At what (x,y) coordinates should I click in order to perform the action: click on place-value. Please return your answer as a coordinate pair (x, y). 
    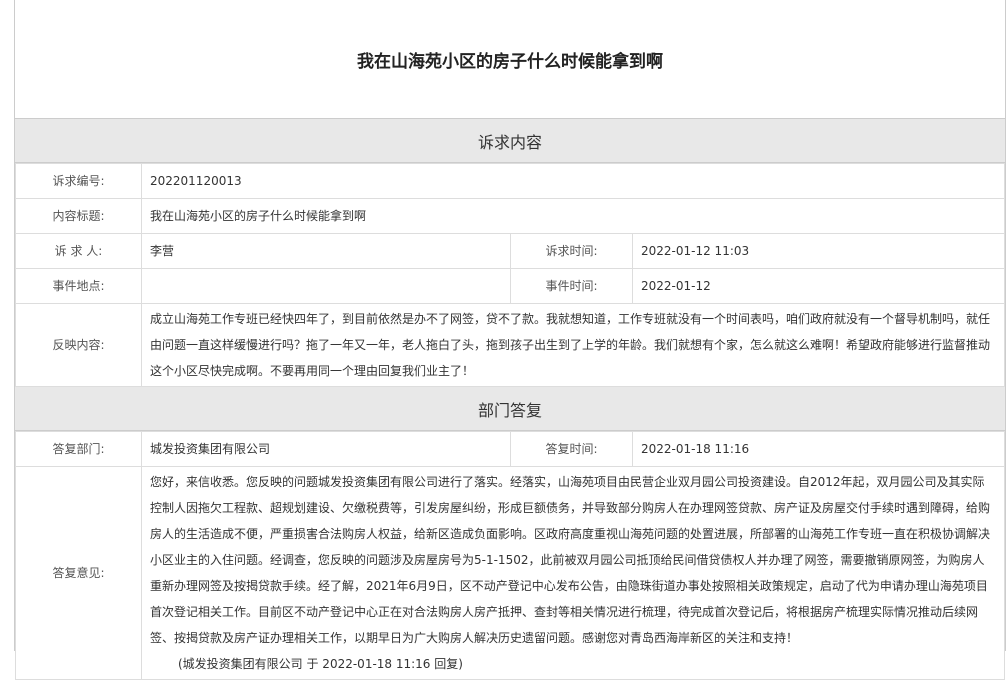
    Looking at the image, I should click on (326, 286).